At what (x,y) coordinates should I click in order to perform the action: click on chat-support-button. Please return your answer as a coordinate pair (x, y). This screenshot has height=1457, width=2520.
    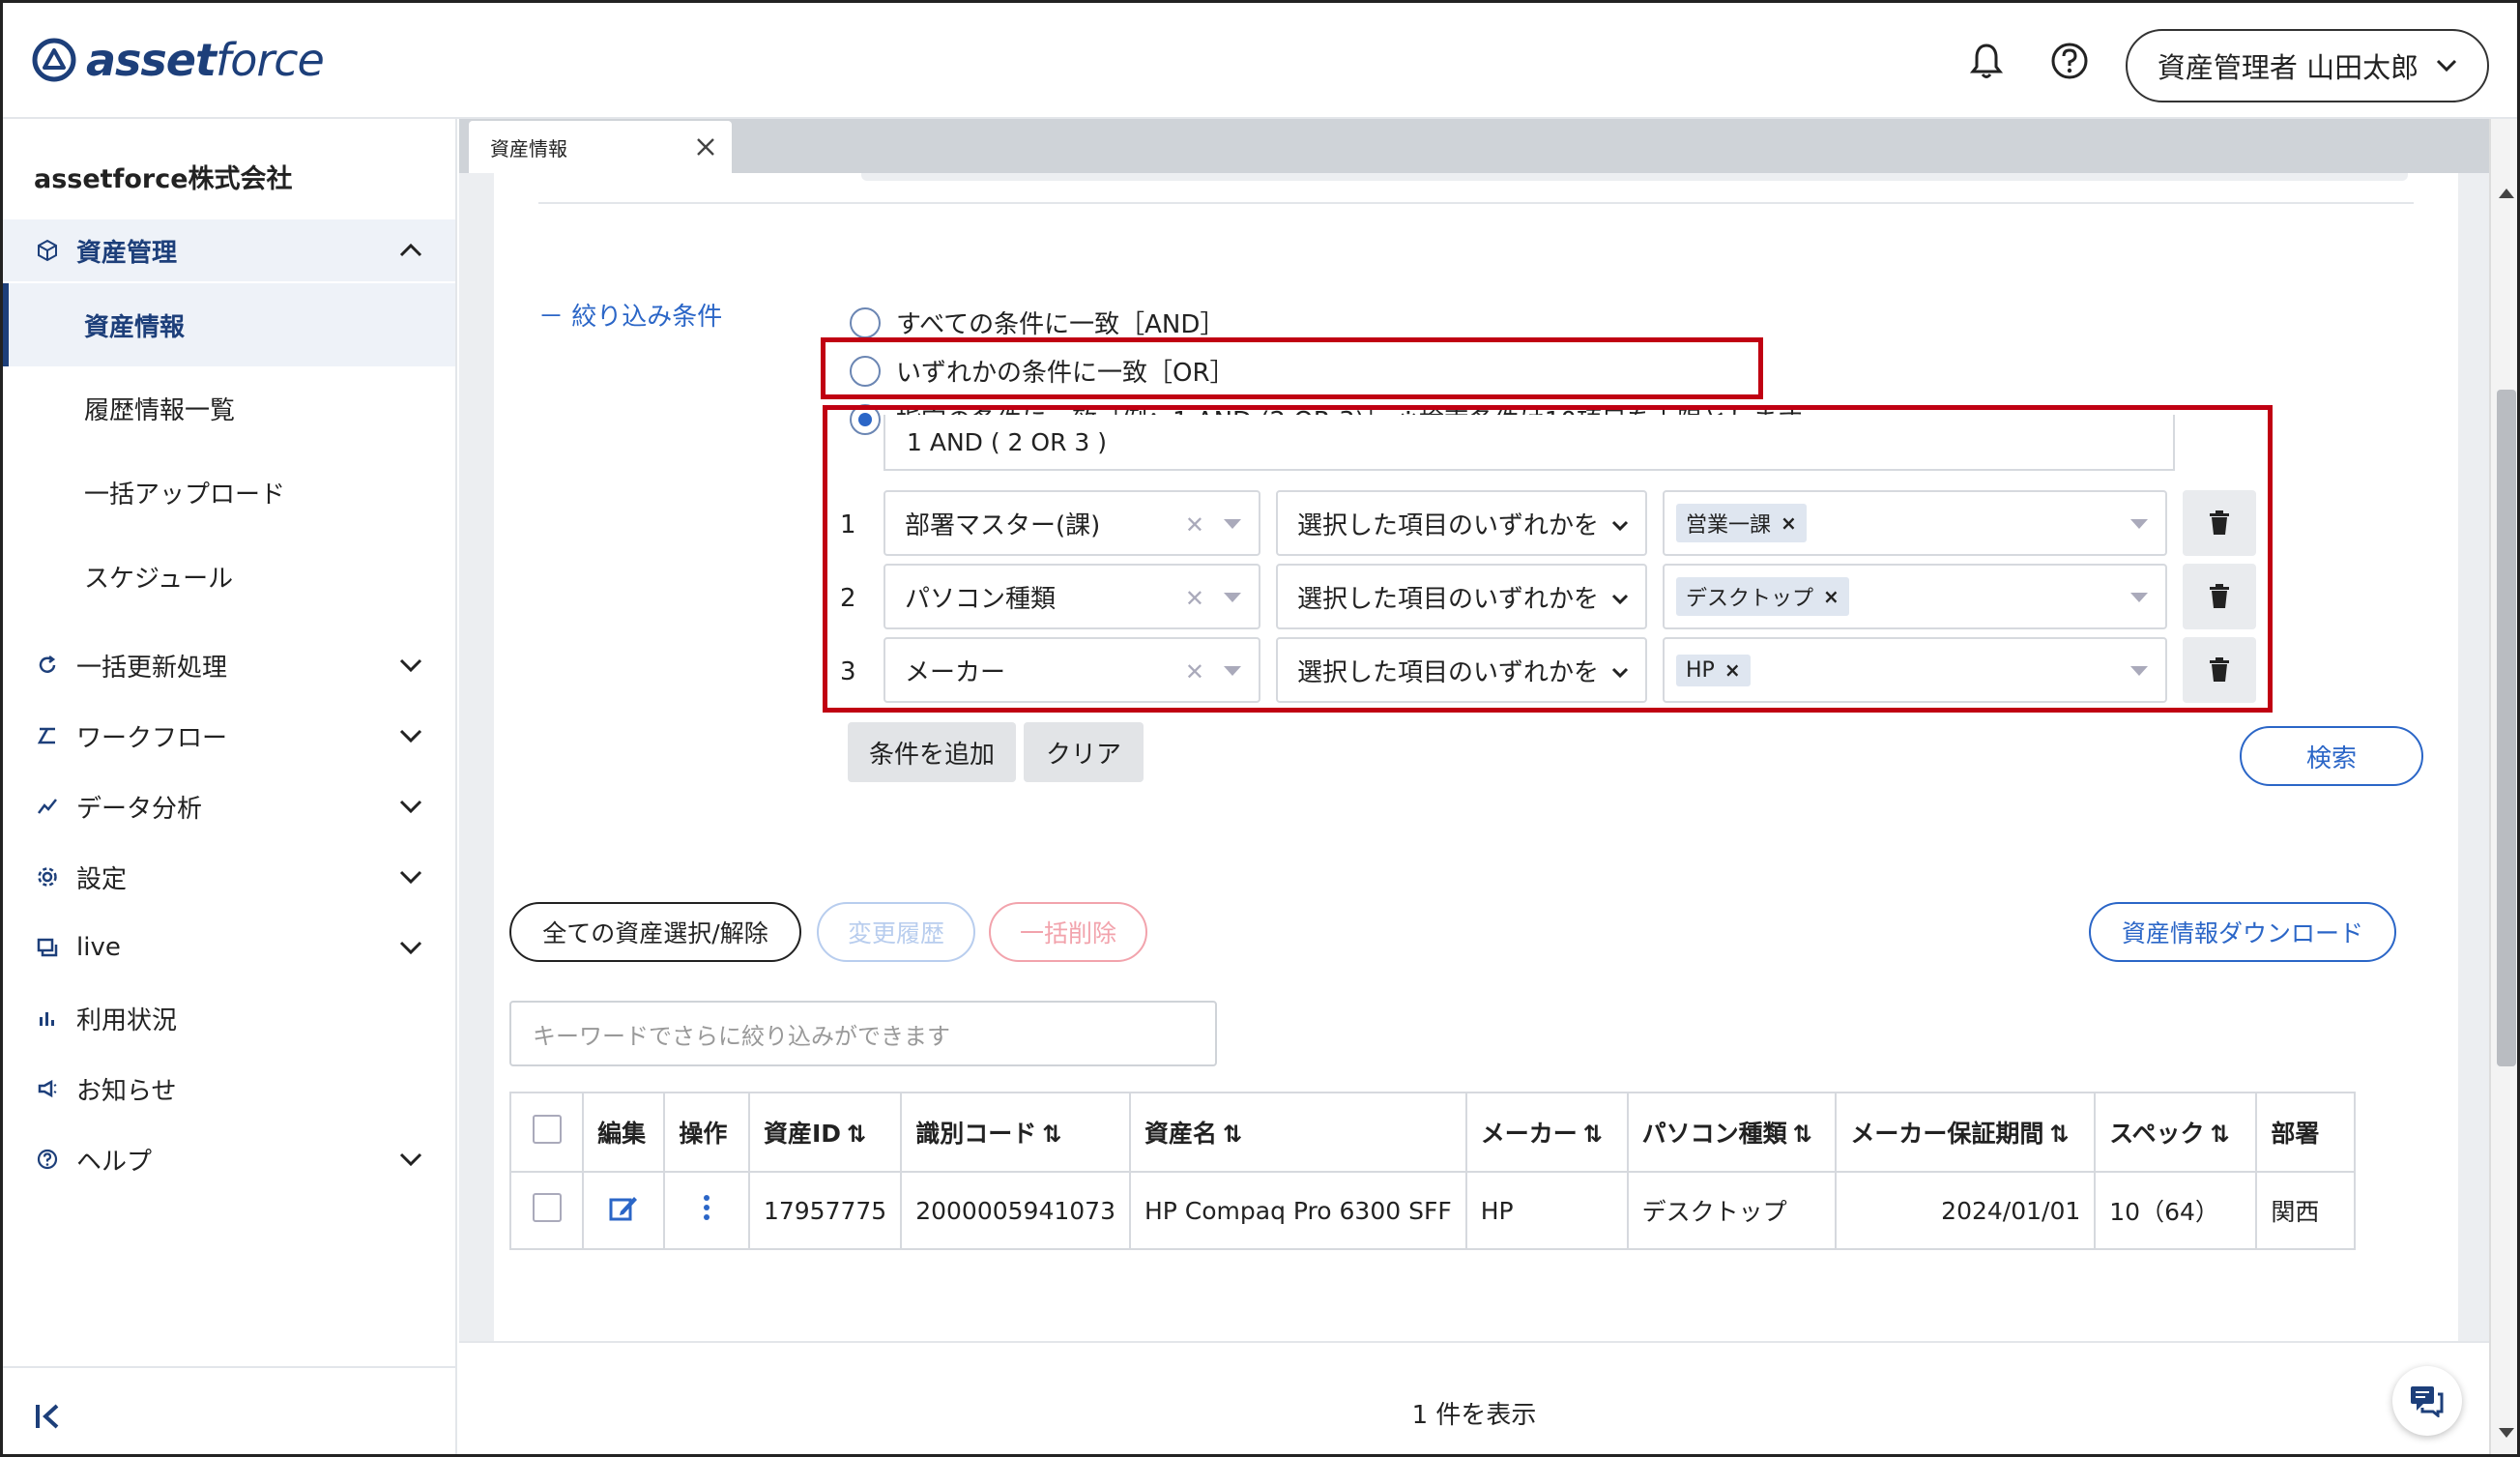
    Looking at the image, I should click on (2427, 1401).